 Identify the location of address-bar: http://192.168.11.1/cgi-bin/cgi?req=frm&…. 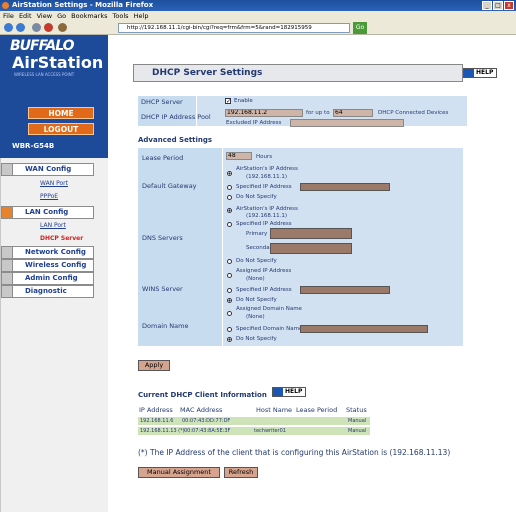
(234, 28).